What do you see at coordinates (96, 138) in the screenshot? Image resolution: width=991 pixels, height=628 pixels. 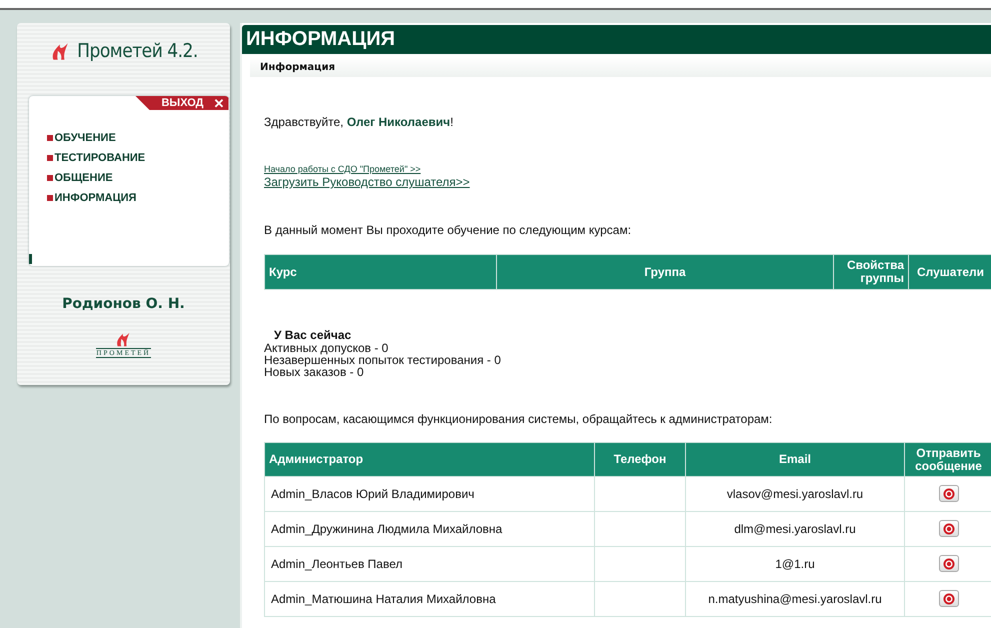 I see `menu-item: ОБУЧЕНИЕ` at bounding box center [96, 138].